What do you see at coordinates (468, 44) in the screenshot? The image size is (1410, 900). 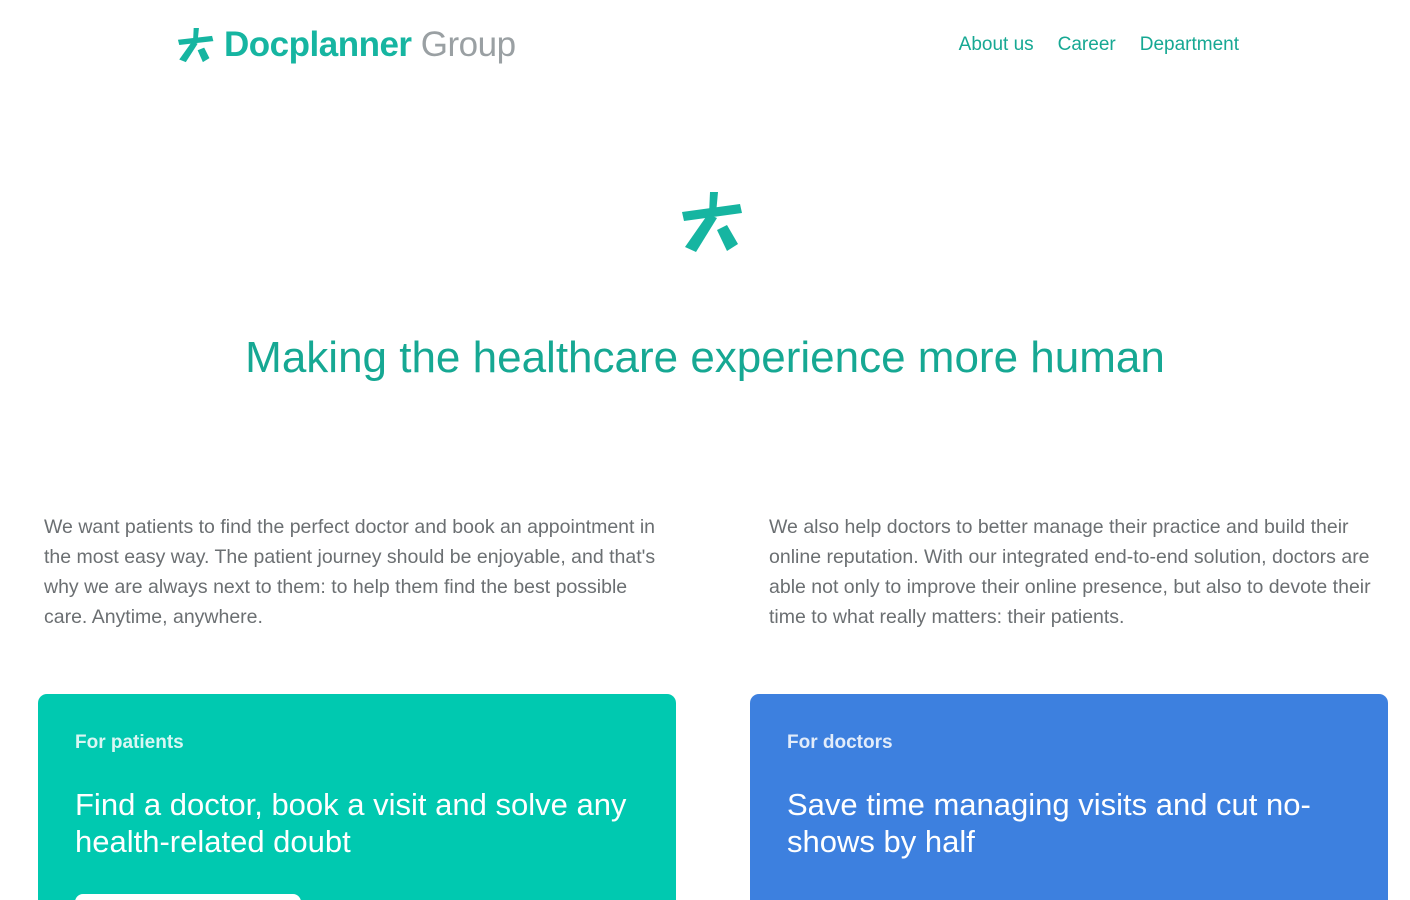 I see `logo-suffix: Group` at bounding box center [468, 44].